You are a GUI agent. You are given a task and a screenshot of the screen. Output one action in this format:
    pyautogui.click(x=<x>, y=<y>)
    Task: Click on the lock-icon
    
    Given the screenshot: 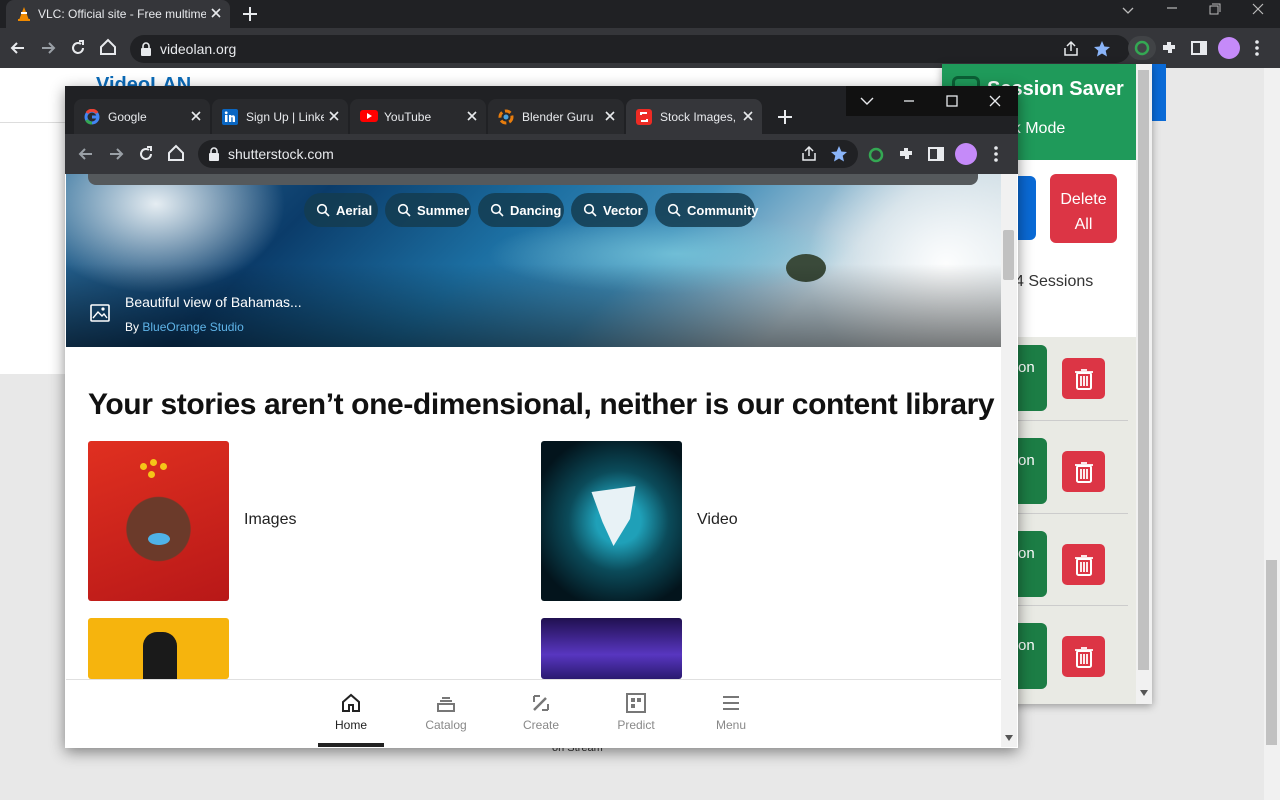 What is the action you would take?
    pyautogui.click(x=214, y=154)
    